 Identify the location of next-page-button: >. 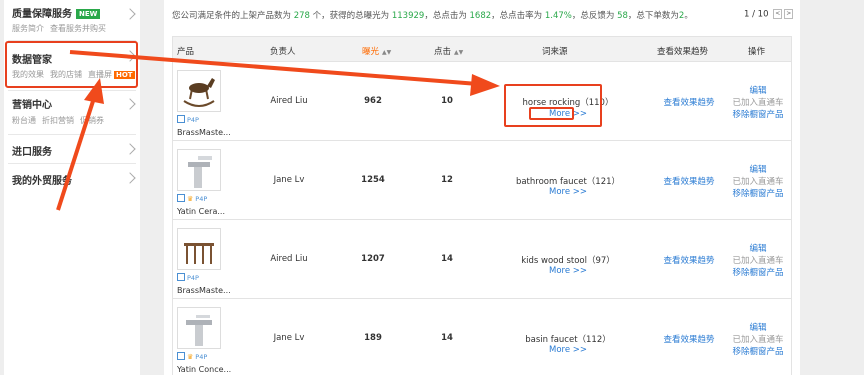
(789, 14).